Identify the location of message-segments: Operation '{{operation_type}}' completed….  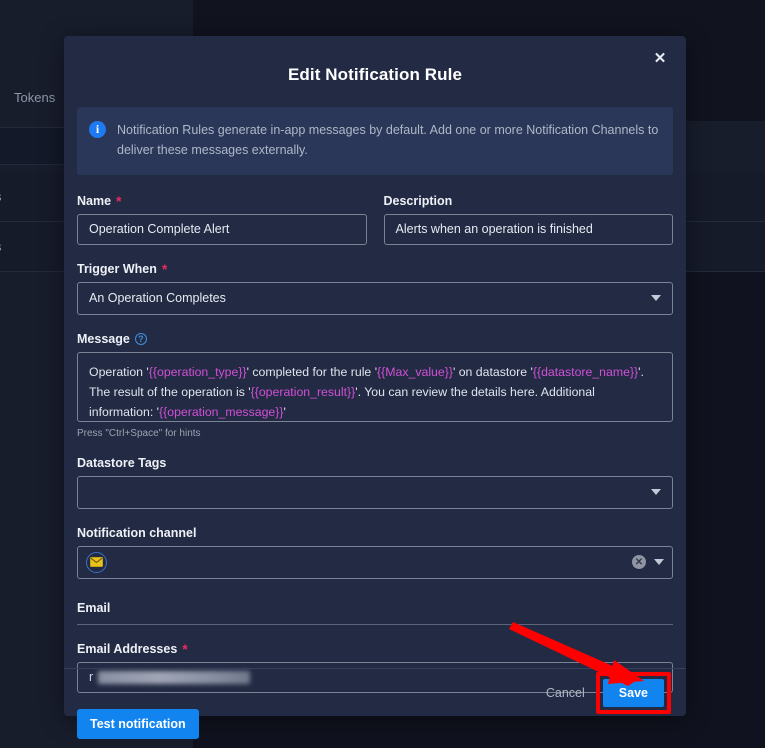
(366, 392).